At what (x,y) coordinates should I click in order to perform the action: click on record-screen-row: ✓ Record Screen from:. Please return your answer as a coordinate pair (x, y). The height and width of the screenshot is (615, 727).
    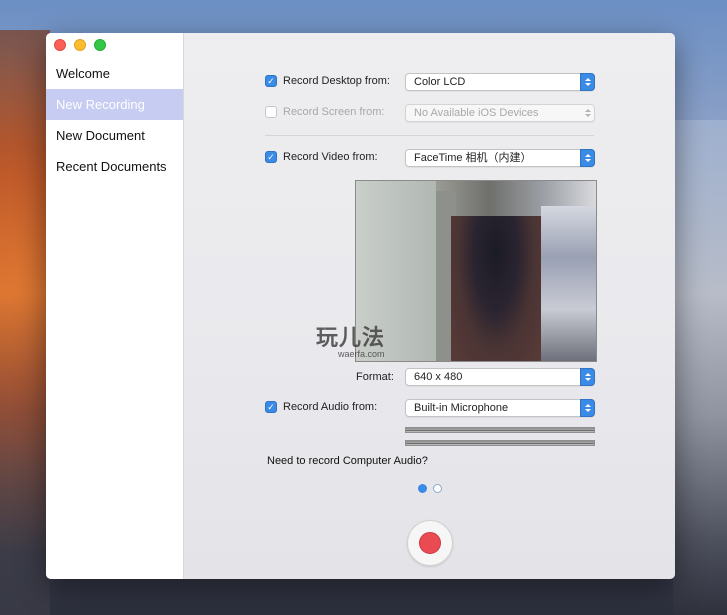
    Looking at the image, I should click on (324, 112).